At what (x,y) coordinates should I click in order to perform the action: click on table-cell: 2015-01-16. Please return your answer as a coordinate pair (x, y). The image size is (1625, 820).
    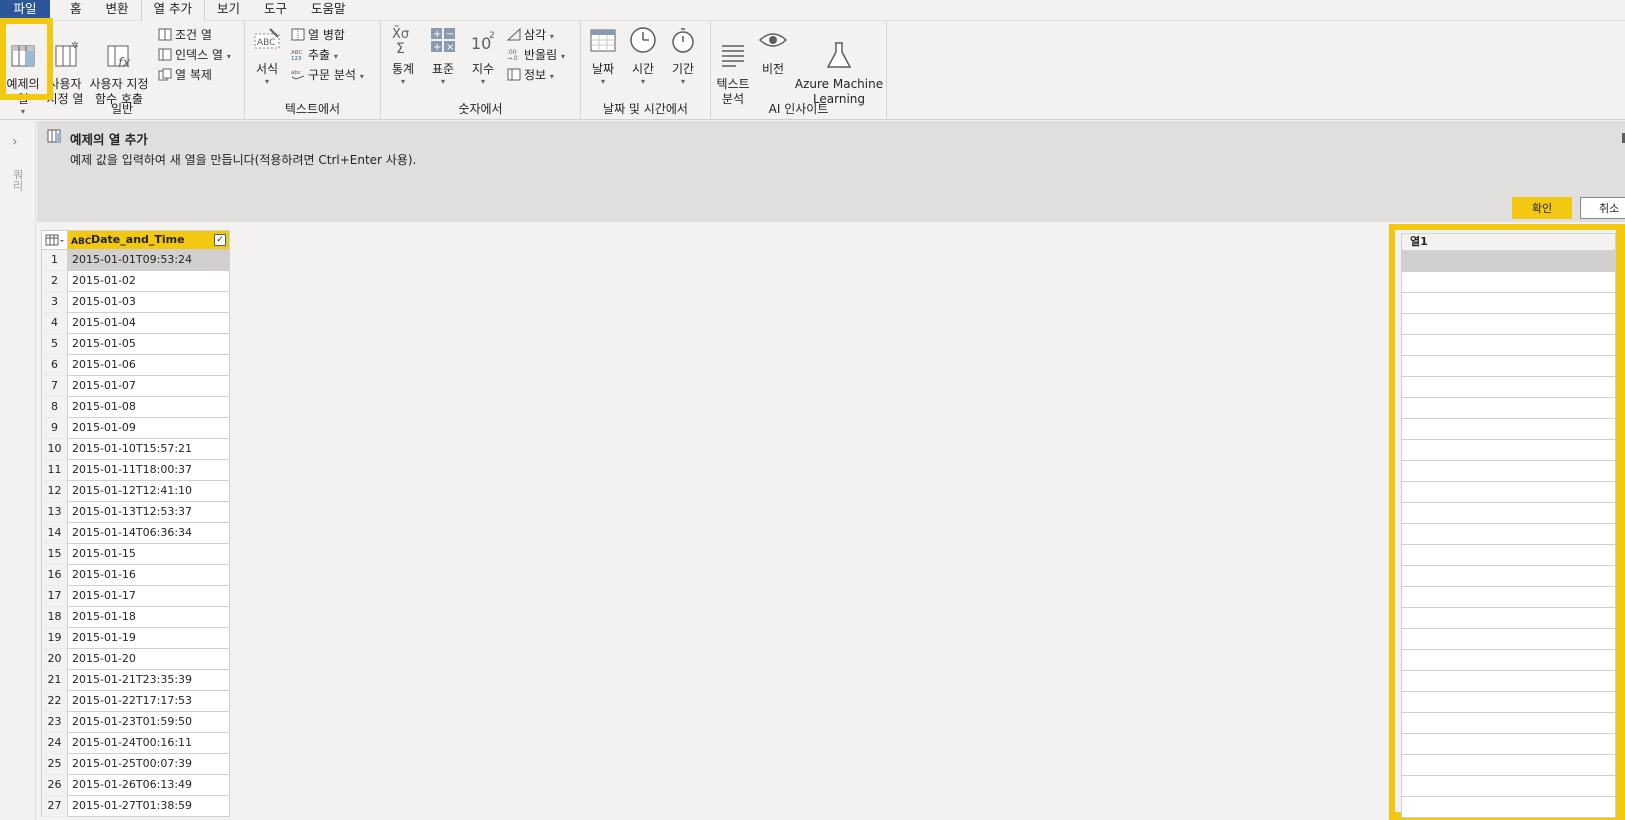
    Looking at the image, I should click on (149, 575).